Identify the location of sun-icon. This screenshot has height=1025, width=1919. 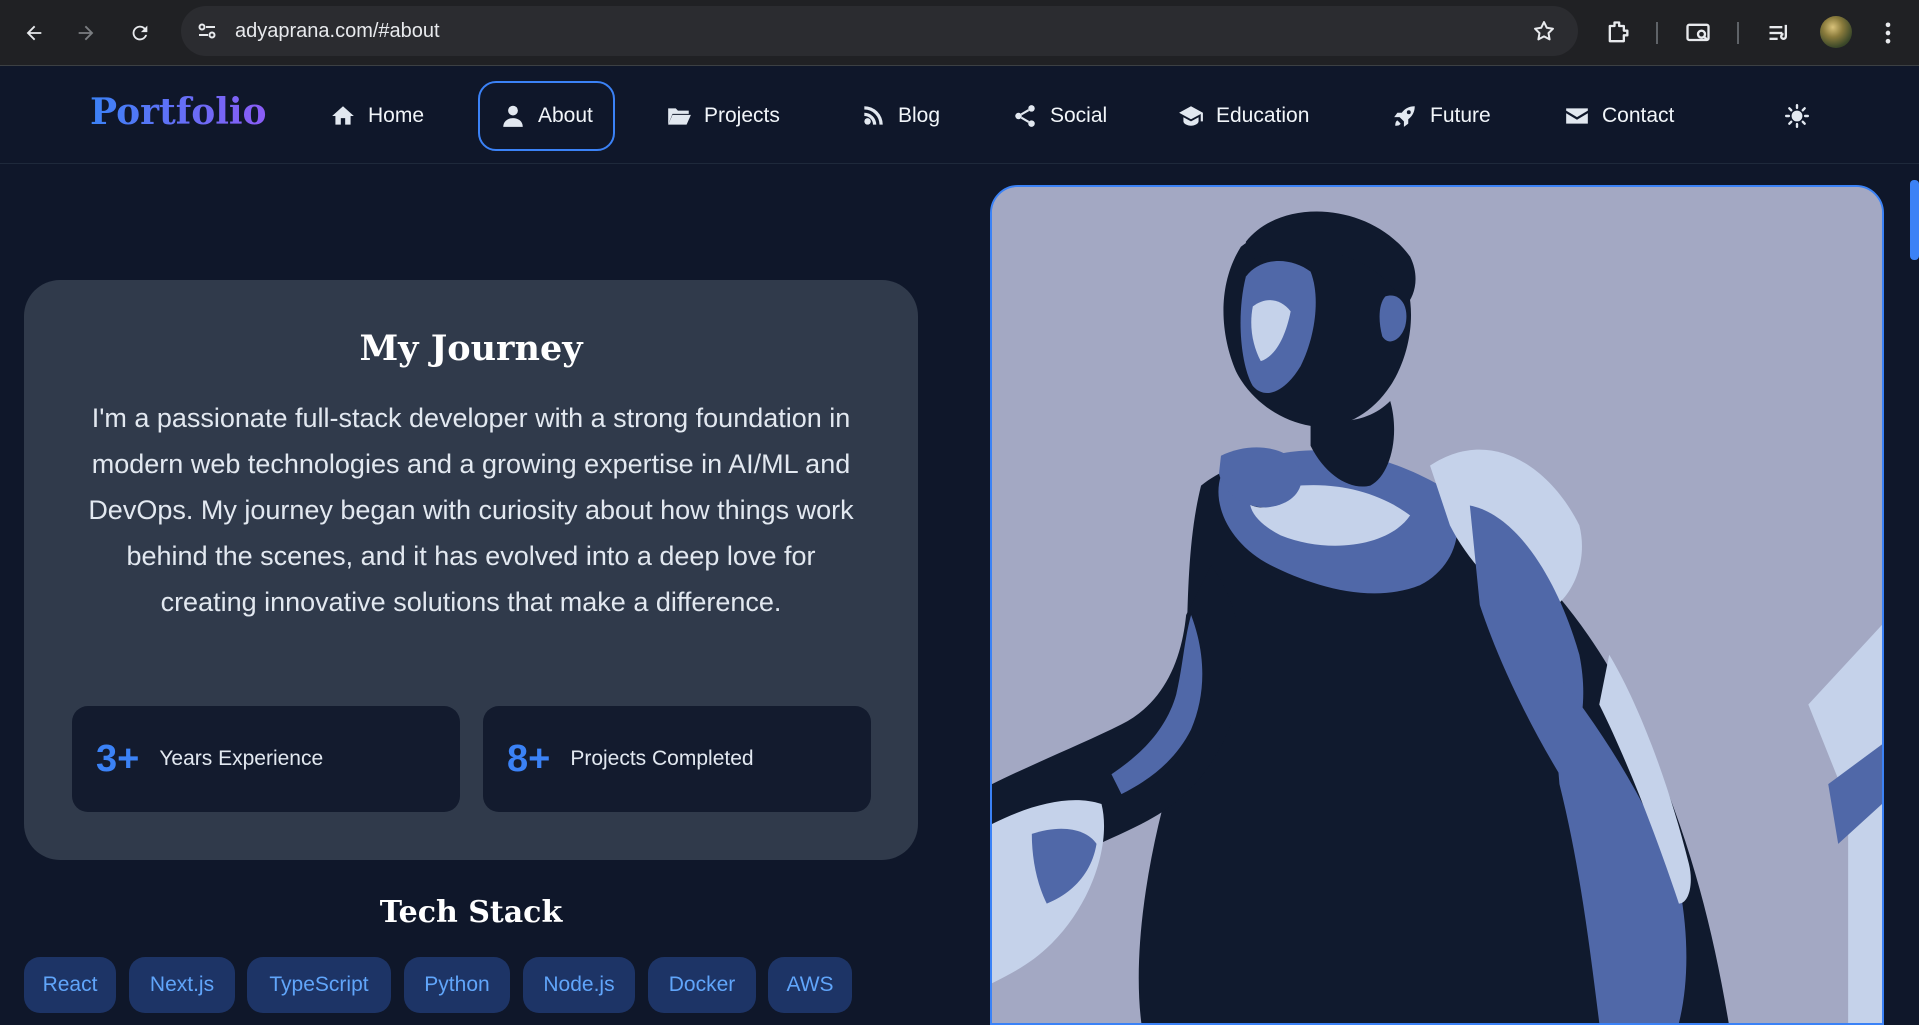
(1797, 116).